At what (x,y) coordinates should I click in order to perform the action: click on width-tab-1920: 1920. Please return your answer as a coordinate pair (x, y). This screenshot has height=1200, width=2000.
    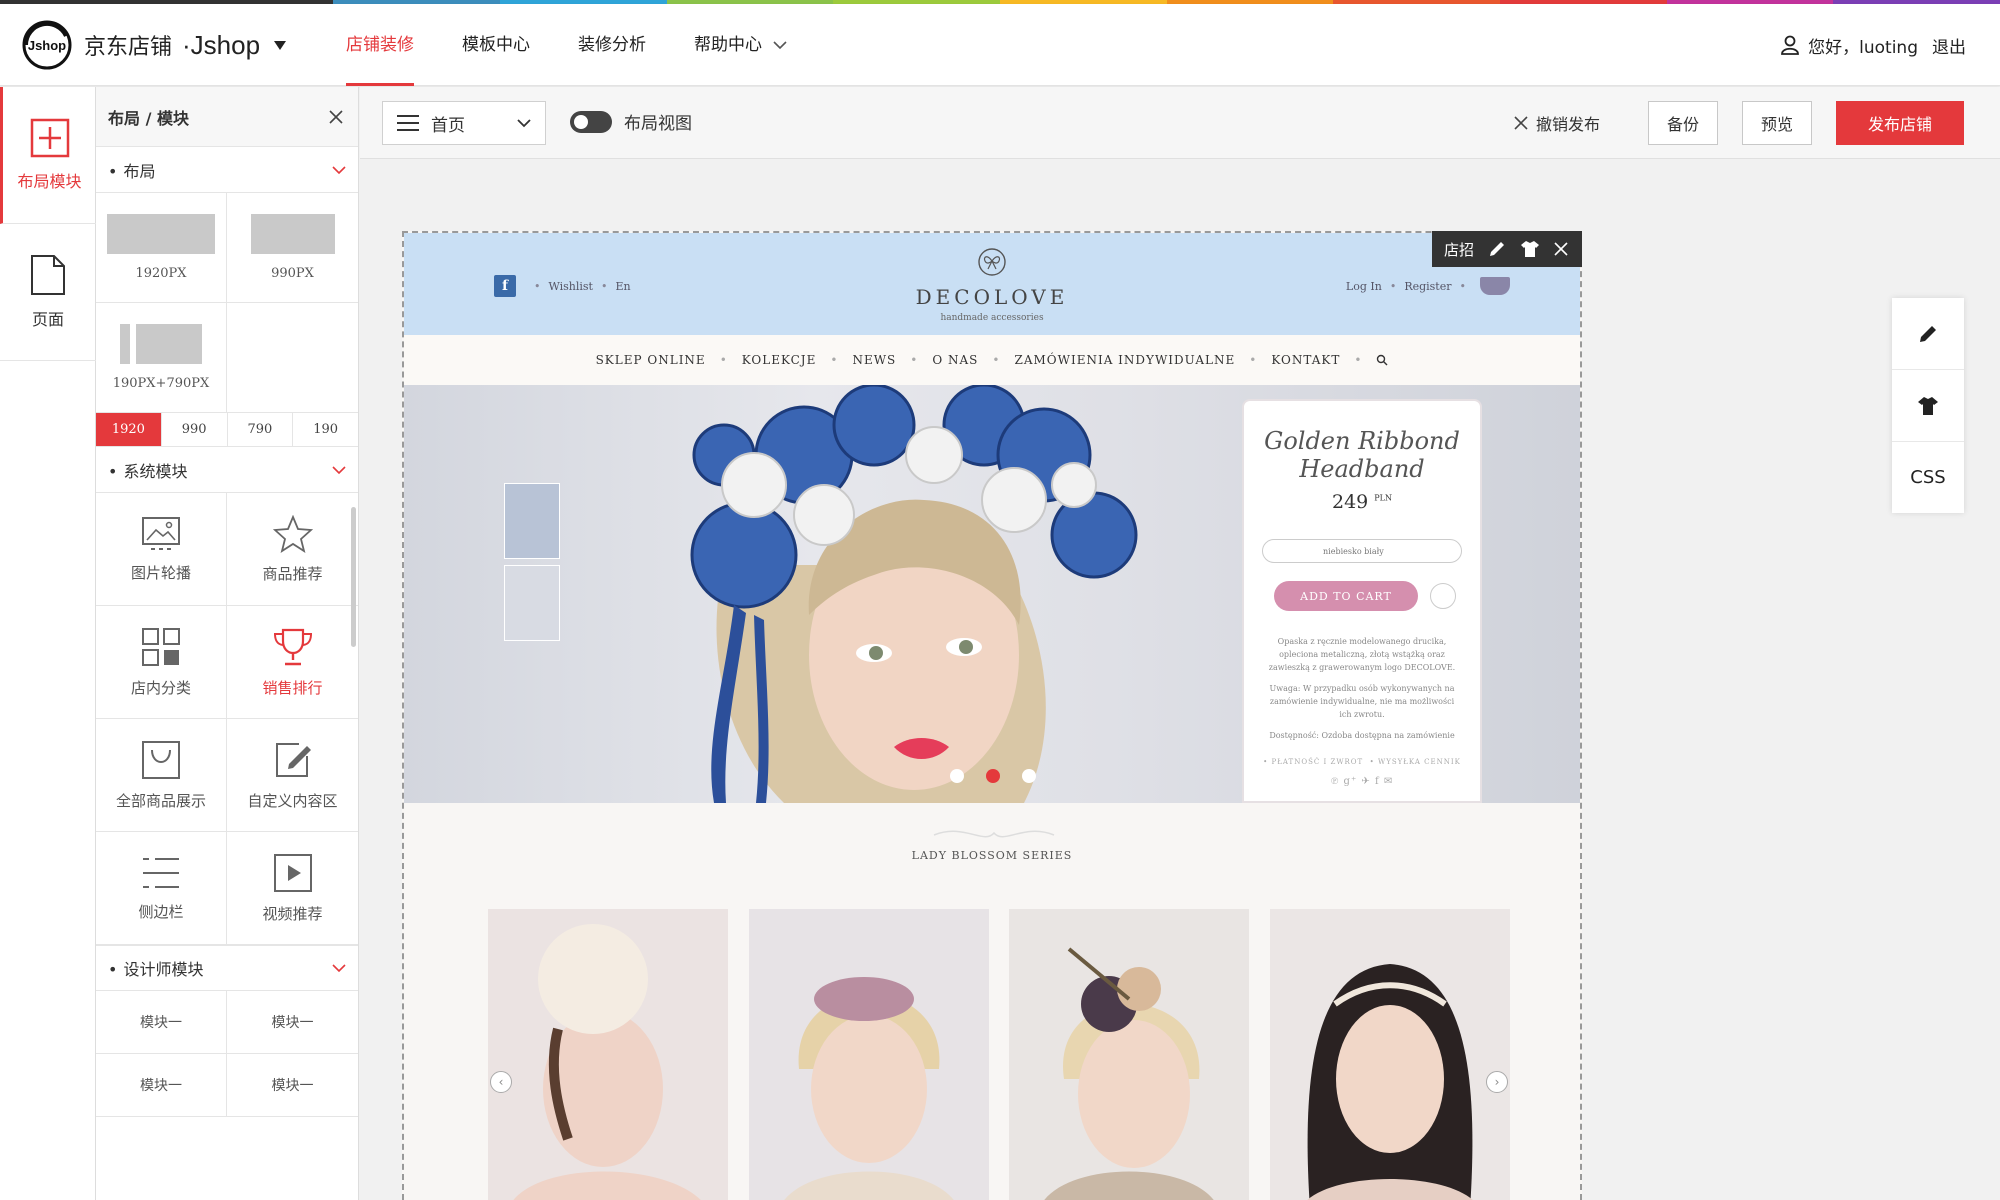
    Looking at the image, I should click on (129, 429).